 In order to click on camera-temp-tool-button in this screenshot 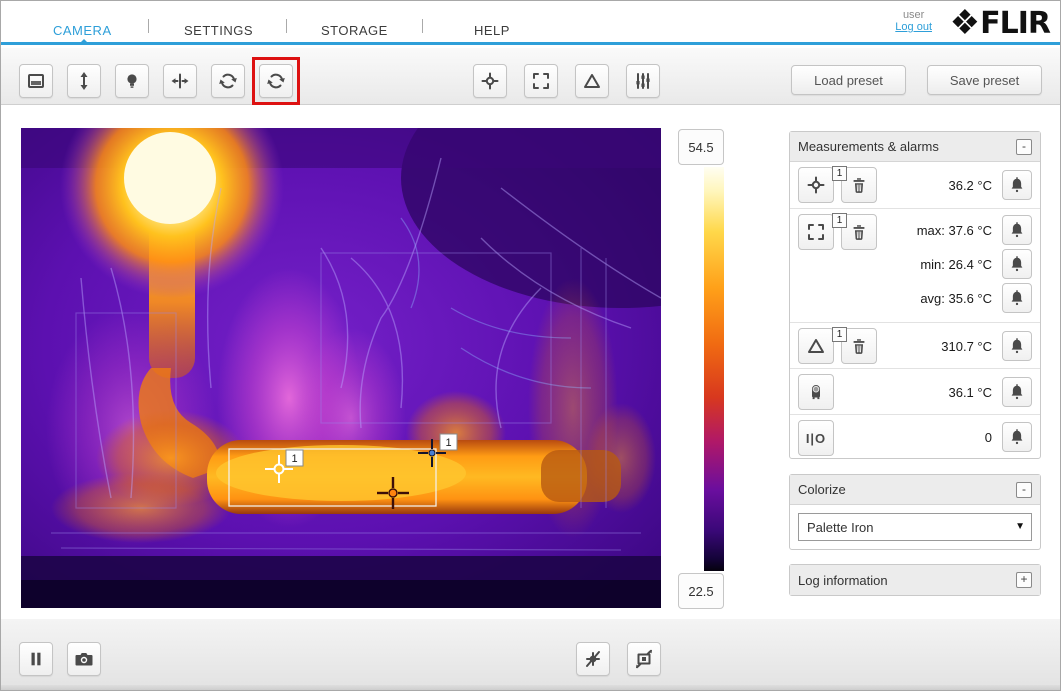, I will do `click(816, 392)`.